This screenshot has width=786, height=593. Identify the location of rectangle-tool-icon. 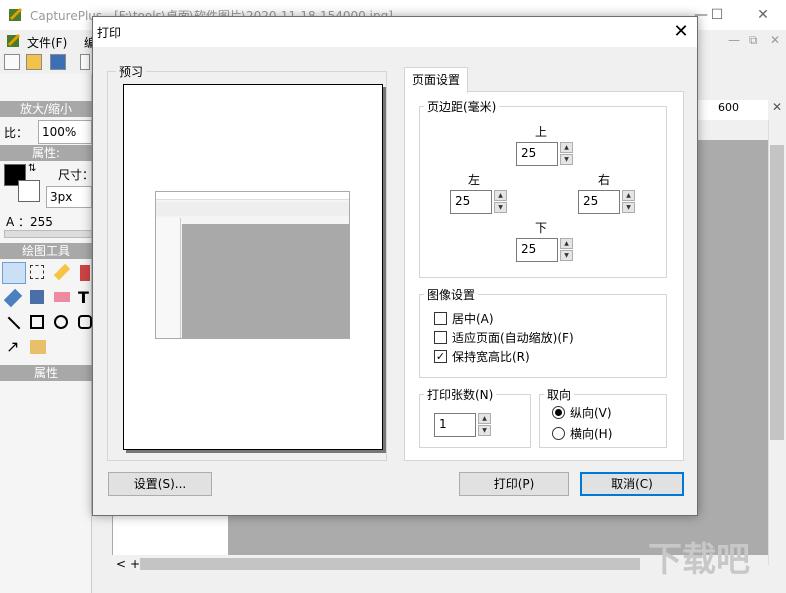
(37, 322).